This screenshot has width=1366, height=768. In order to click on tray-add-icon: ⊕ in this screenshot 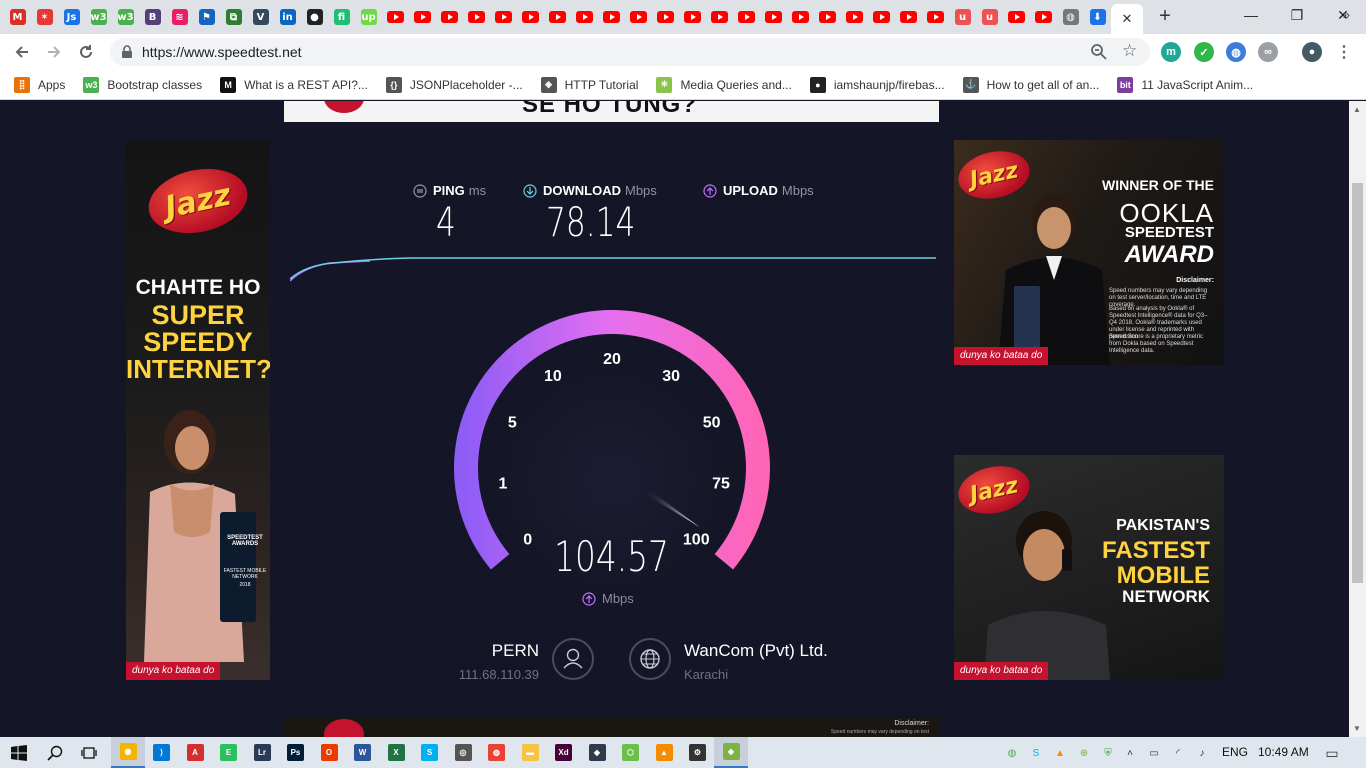, I will do `click(1084, 753)`.